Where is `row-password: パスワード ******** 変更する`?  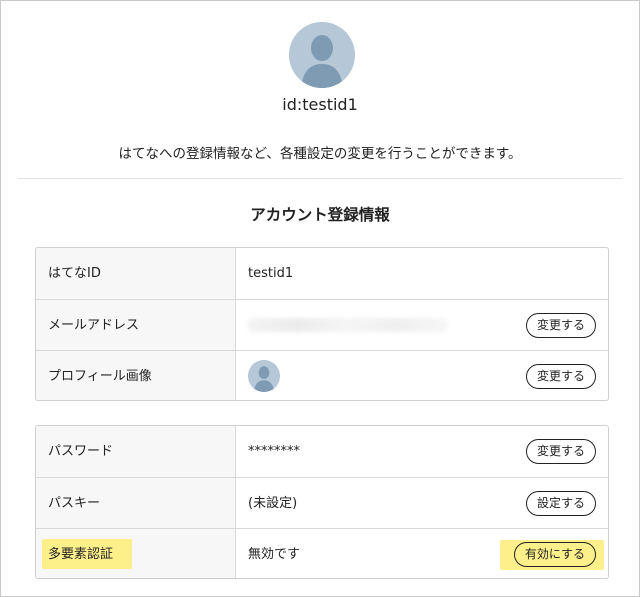 row-password: パスワード ******** 変更する is located at coordinates (322, 451).